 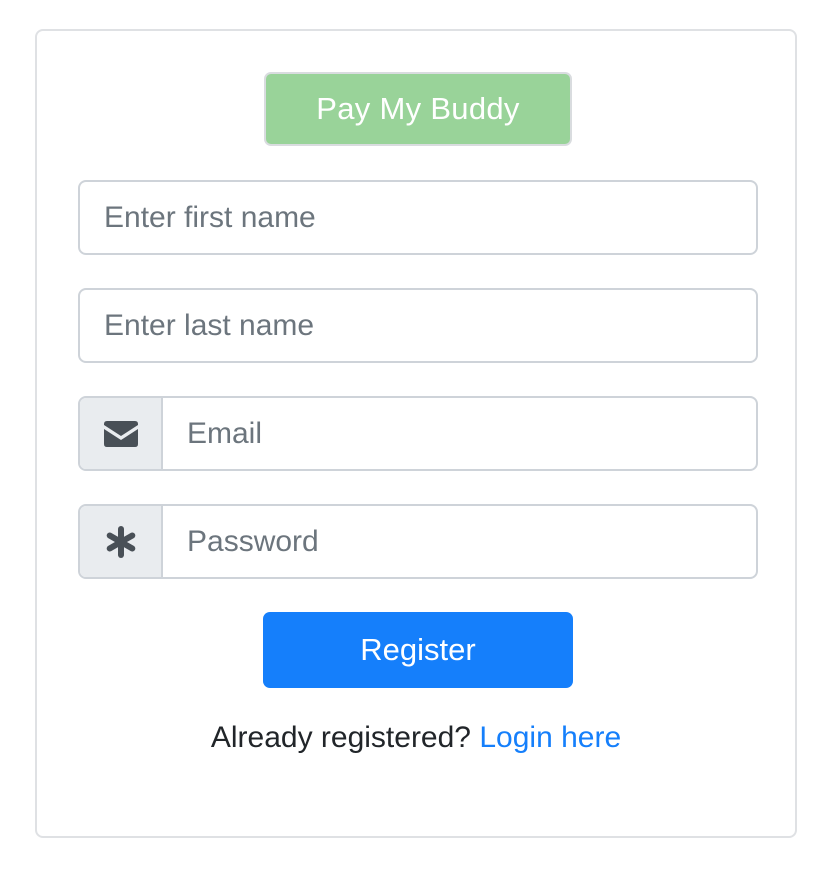 What do you see at coordinates (459, 541) in the screenshot?
I see `password-input` at bounding box center [459, 541].